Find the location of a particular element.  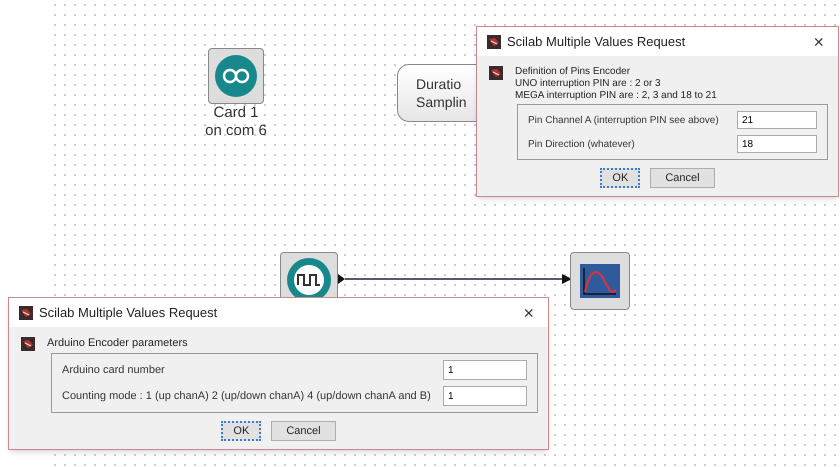

block-frame is located at coordinates (600, 281).